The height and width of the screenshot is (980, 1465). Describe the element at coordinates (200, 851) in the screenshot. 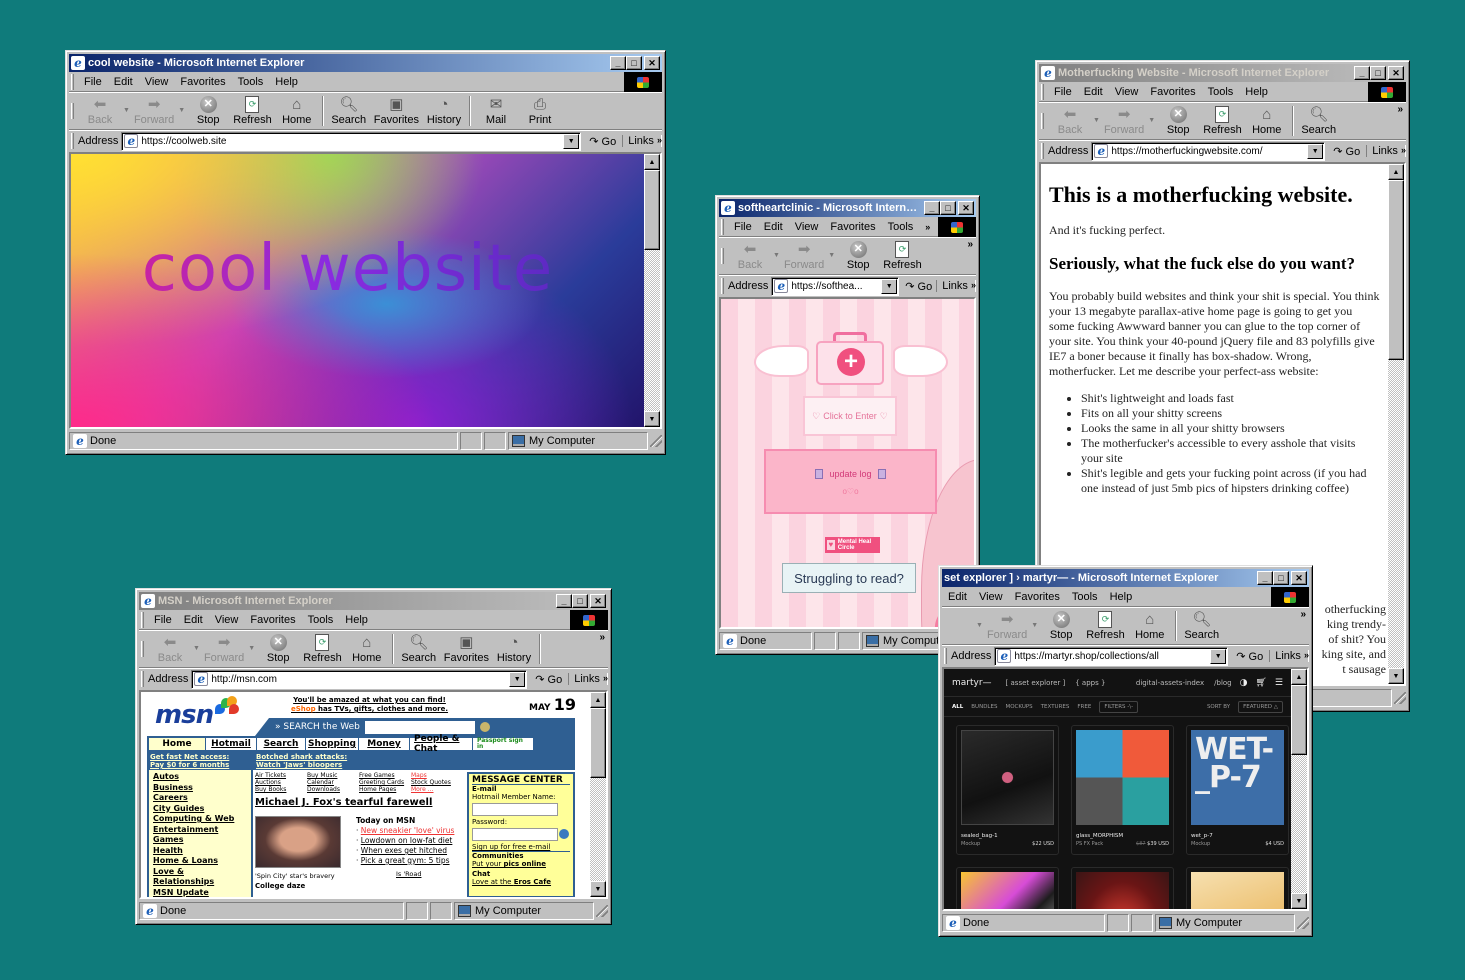

I see `category-link: Health` at that location.